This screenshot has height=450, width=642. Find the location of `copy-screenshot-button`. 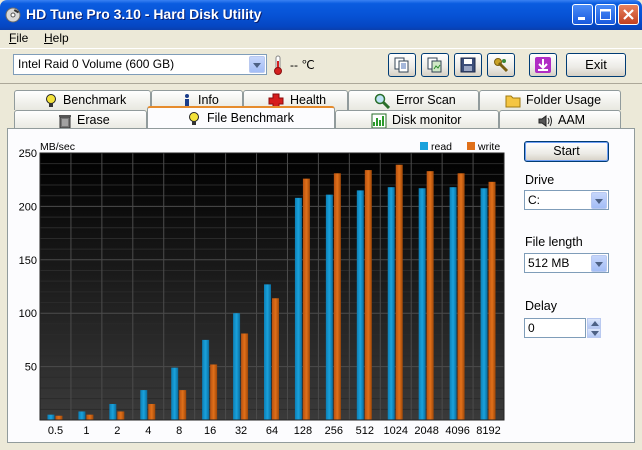

copy-screenshot-button is located at coordinates (435, 65).